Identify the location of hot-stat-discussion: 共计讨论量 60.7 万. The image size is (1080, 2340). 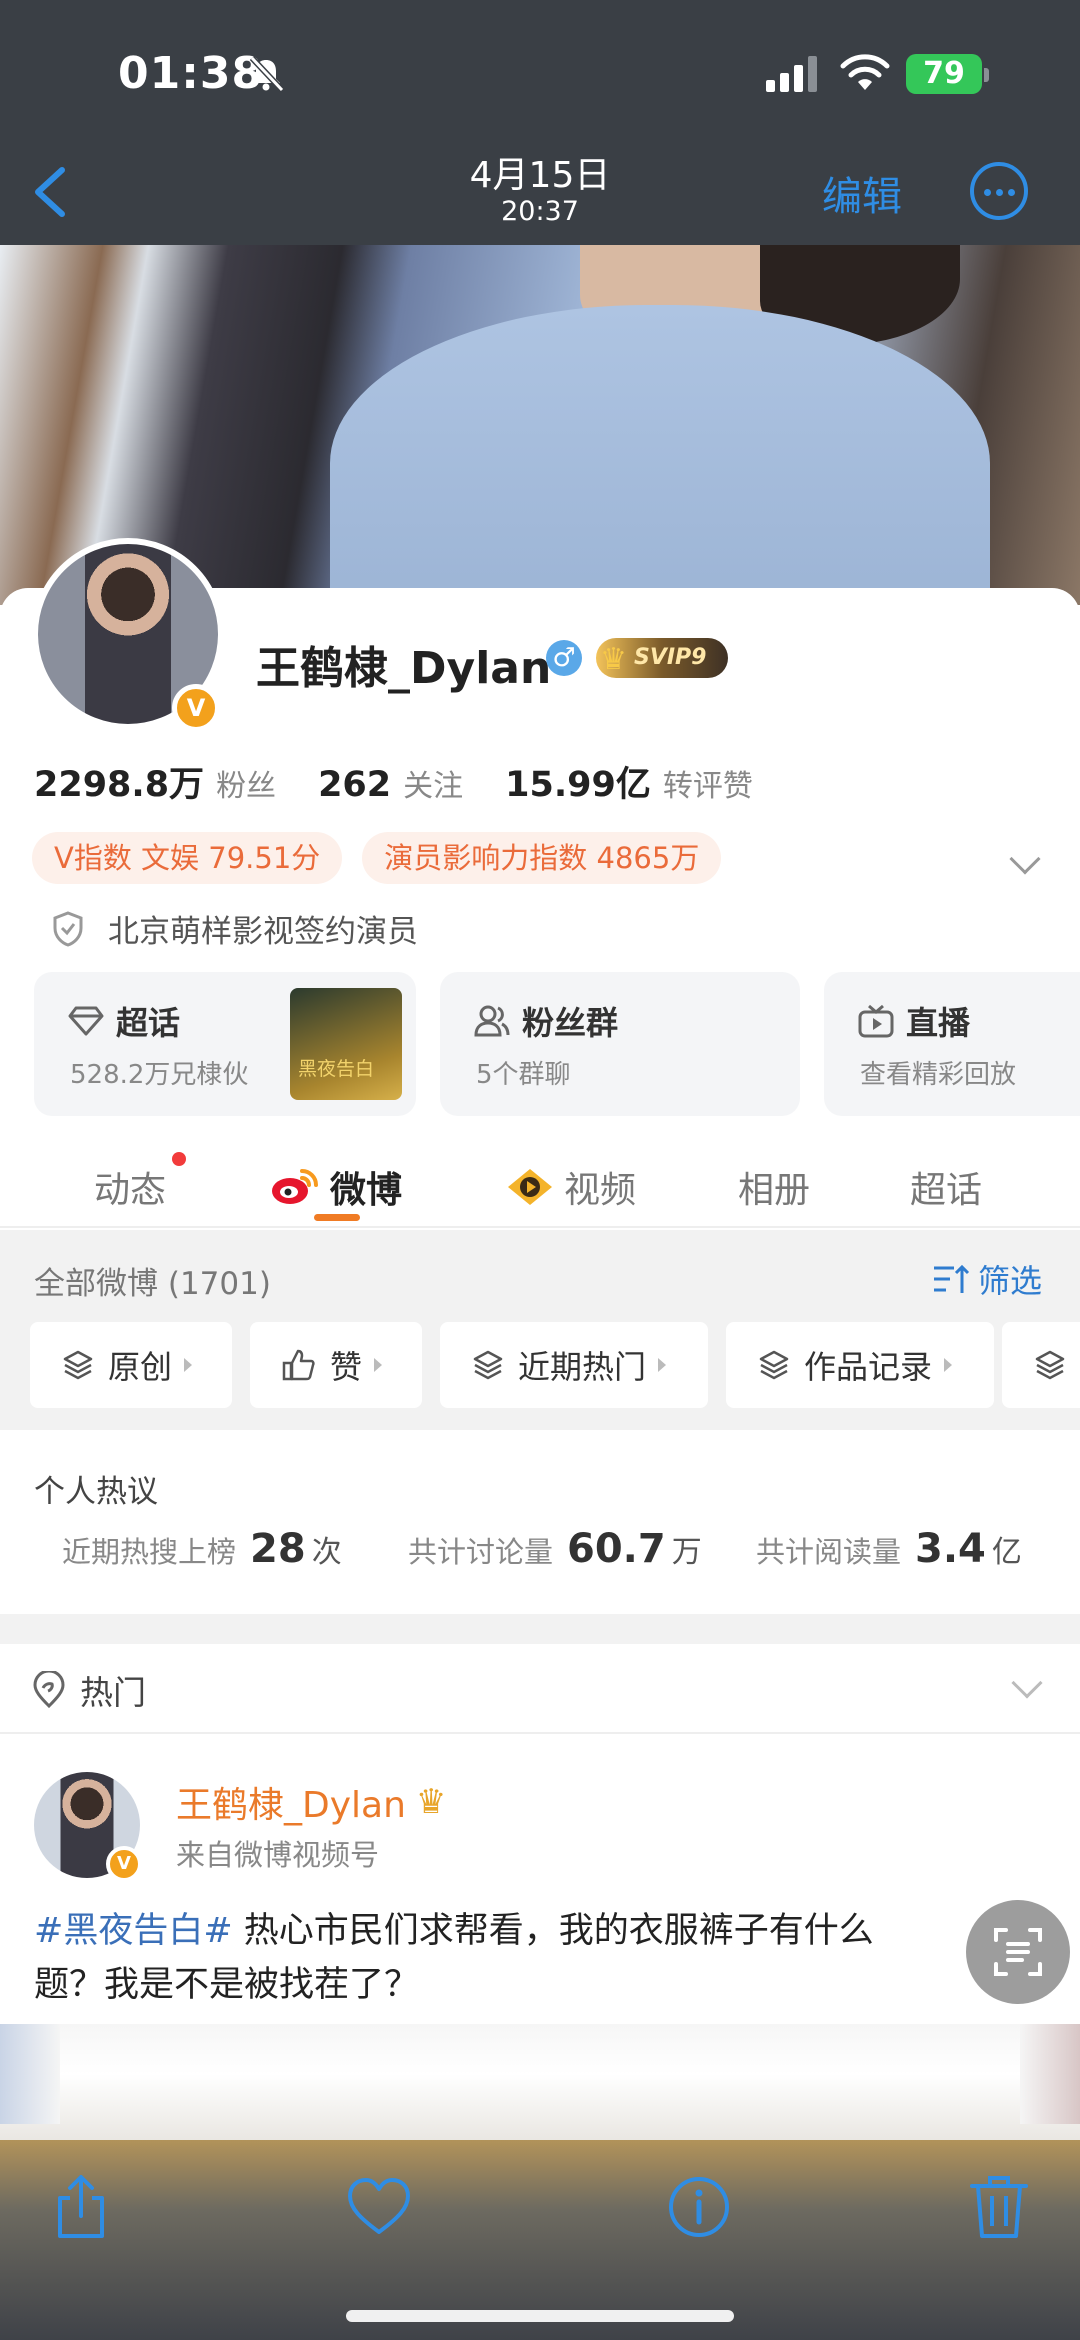
(555, 1549).